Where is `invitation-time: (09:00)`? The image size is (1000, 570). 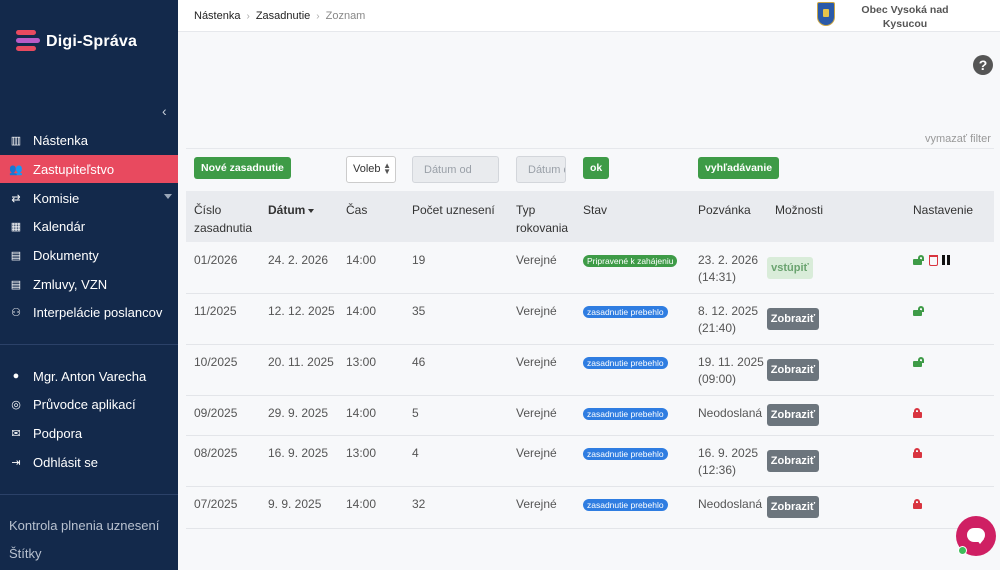 invitation-time: (09:00) is located at coordinates (717, 379).